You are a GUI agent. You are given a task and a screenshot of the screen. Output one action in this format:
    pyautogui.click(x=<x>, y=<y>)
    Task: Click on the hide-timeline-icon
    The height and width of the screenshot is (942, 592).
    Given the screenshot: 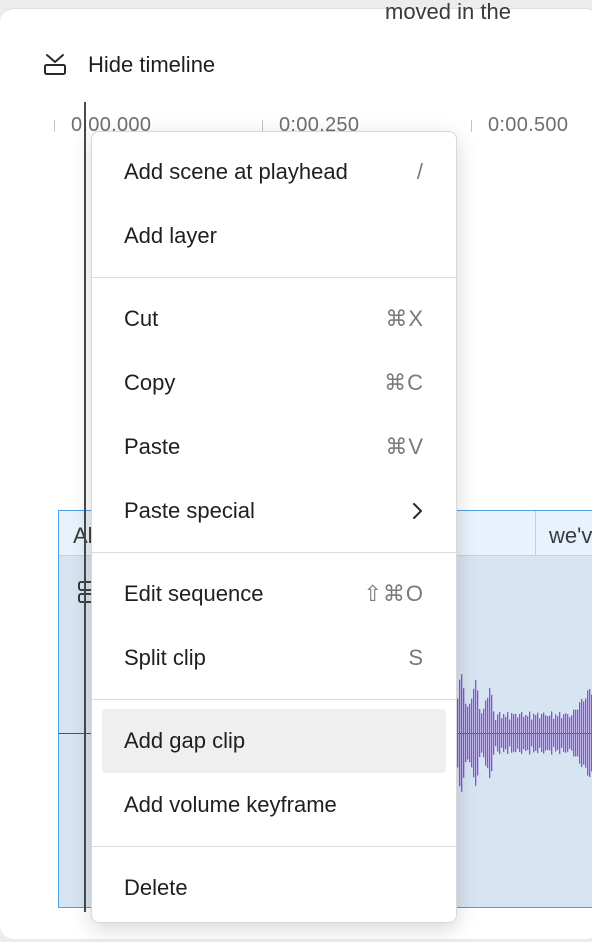 What is the action you would take?
    pyautogui.click(x=55, y=65)
    